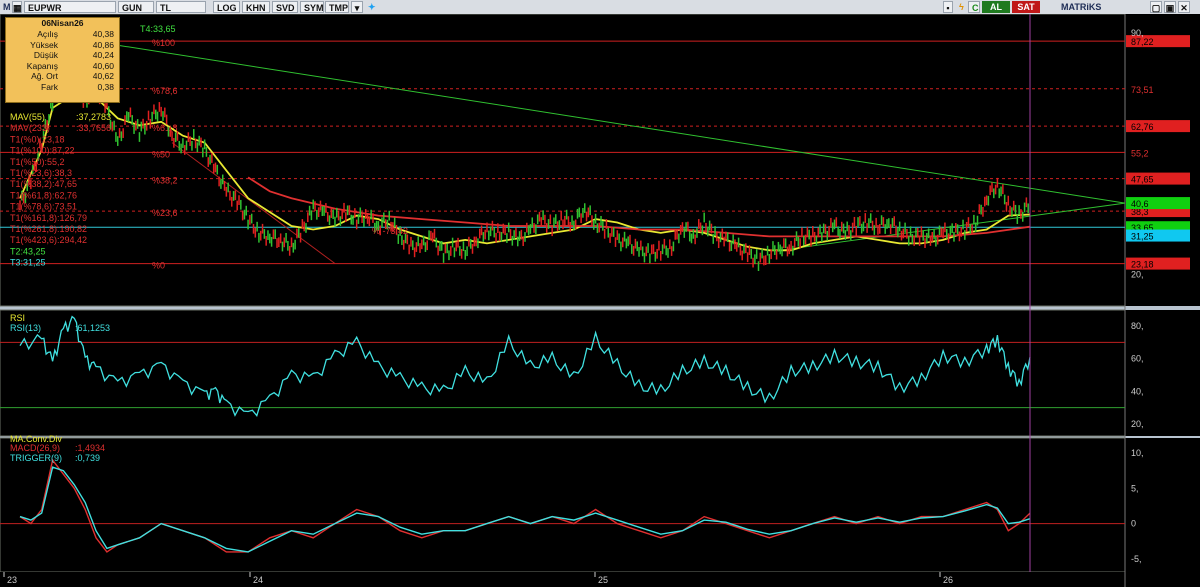 The height and width of the screenshot is (587, 1200). What do you see at coordinates (1142, 265) in the screenshot?
I see `fib-tag-text: 23,18` at bounding box center [1142, 265].